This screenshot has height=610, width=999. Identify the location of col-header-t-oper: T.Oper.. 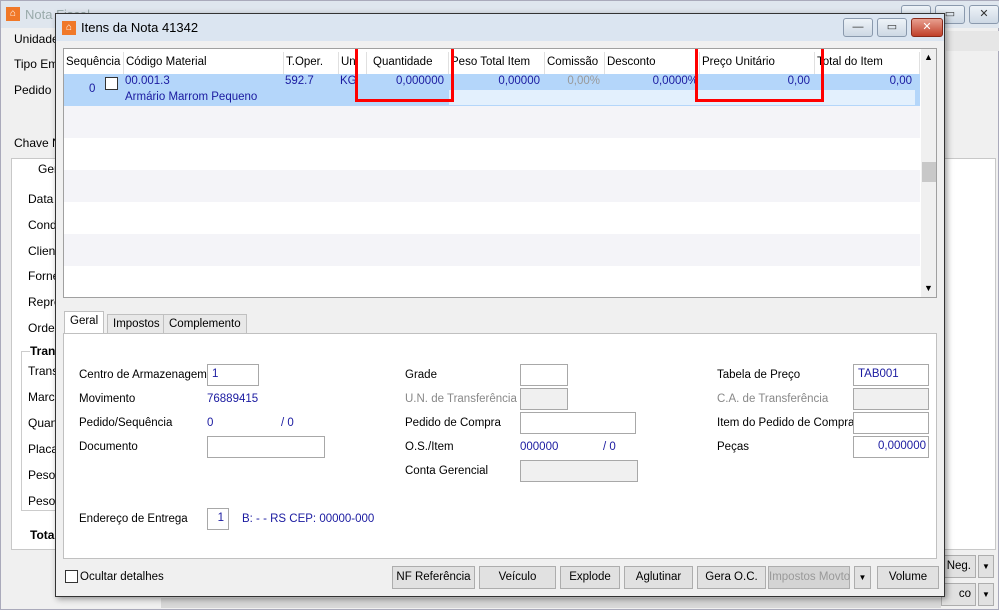
(311, 63).